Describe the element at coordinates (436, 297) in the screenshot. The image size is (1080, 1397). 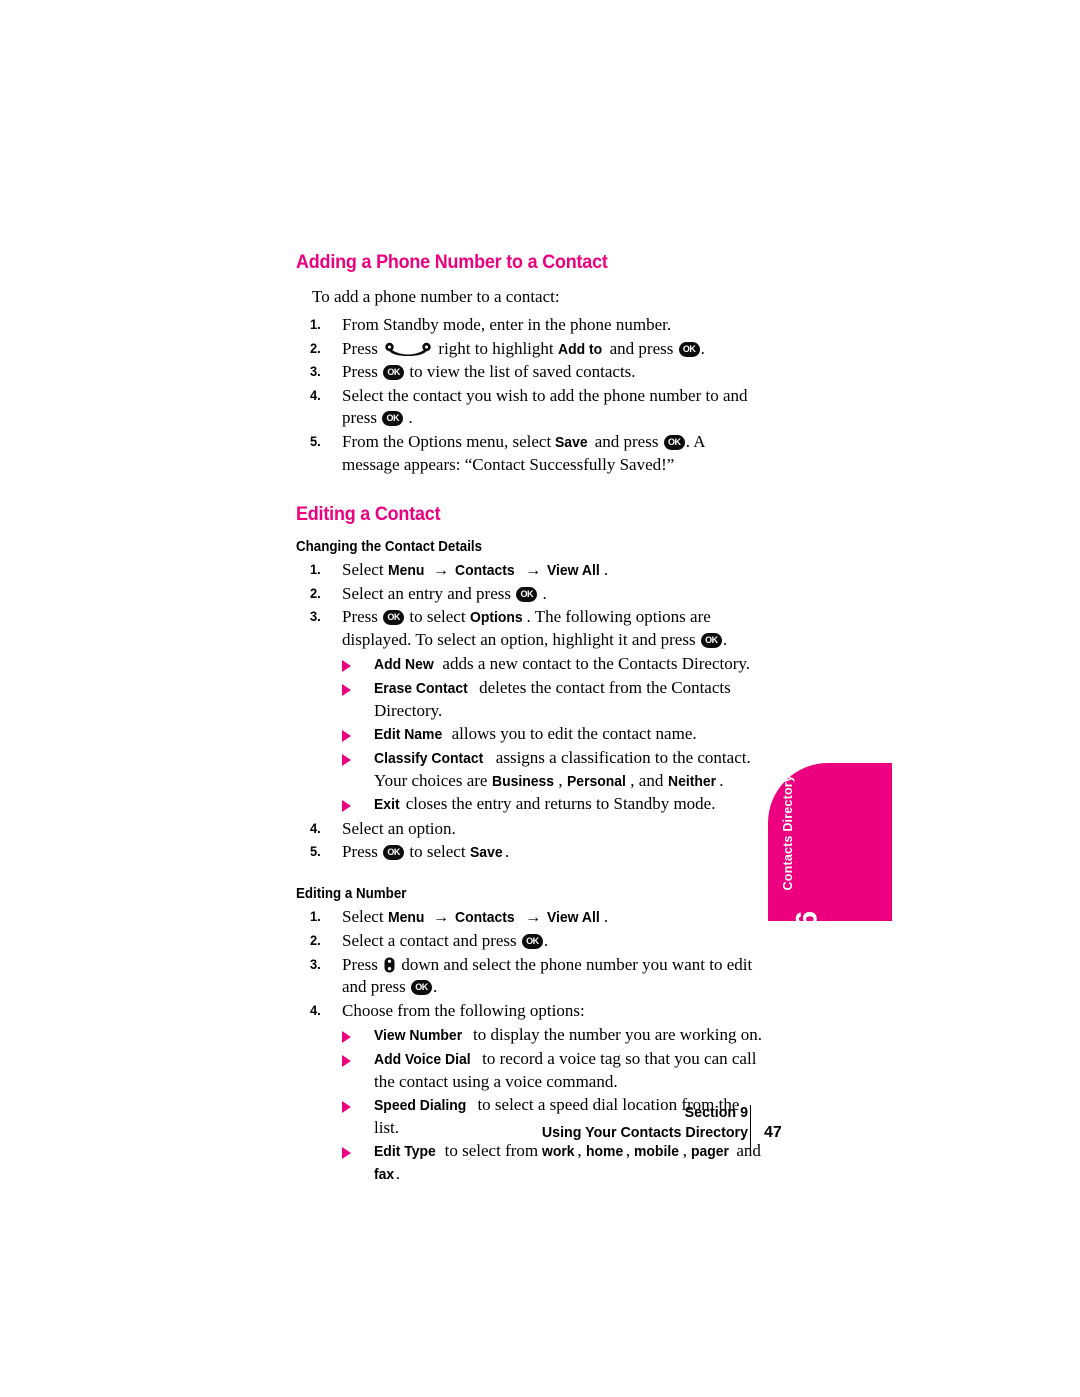
I see `section-lead-text: To add a phone number to a contact:` at that location.